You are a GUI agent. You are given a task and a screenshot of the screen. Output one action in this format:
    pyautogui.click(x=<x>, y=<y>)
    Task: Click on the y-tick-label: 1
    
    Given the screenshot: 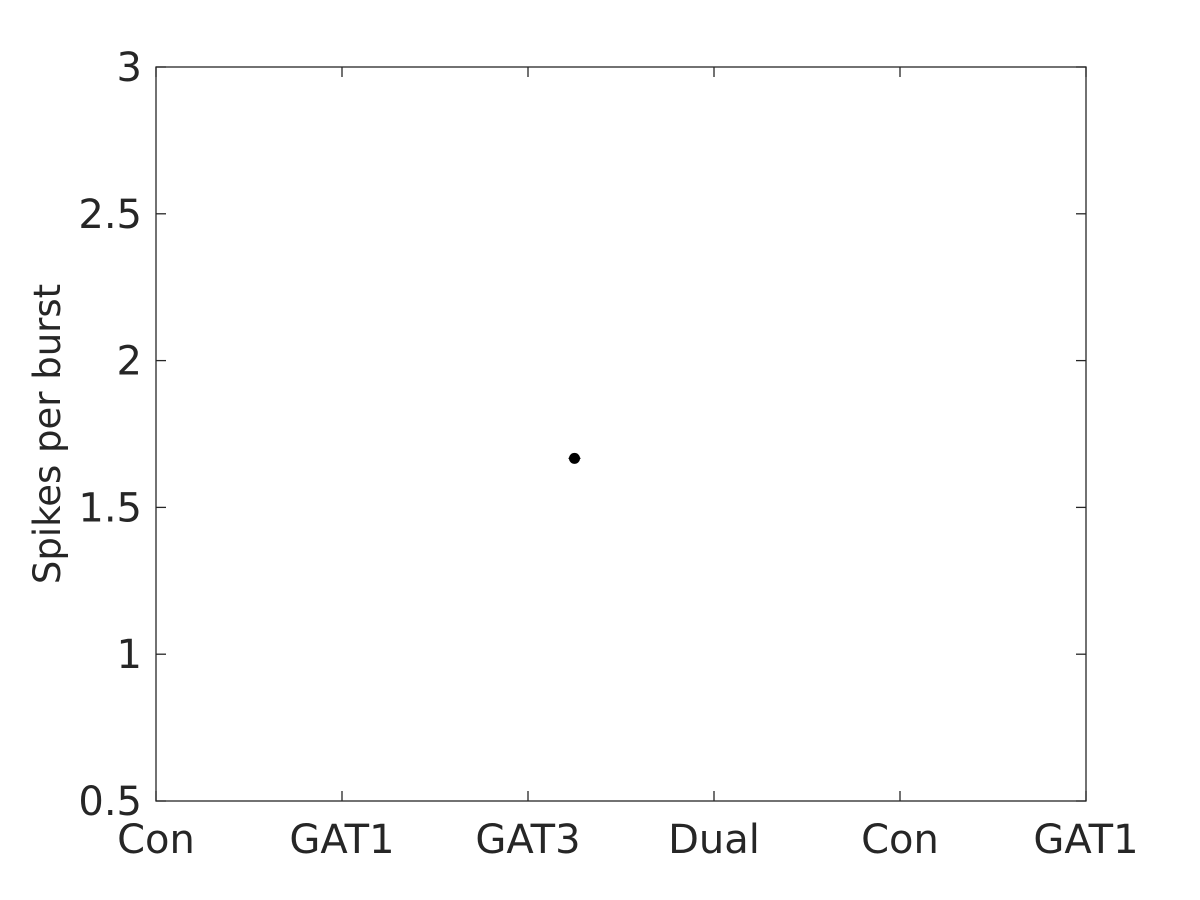 What is the action you would take?
    pyautogui.click(x=129, y=655)
    